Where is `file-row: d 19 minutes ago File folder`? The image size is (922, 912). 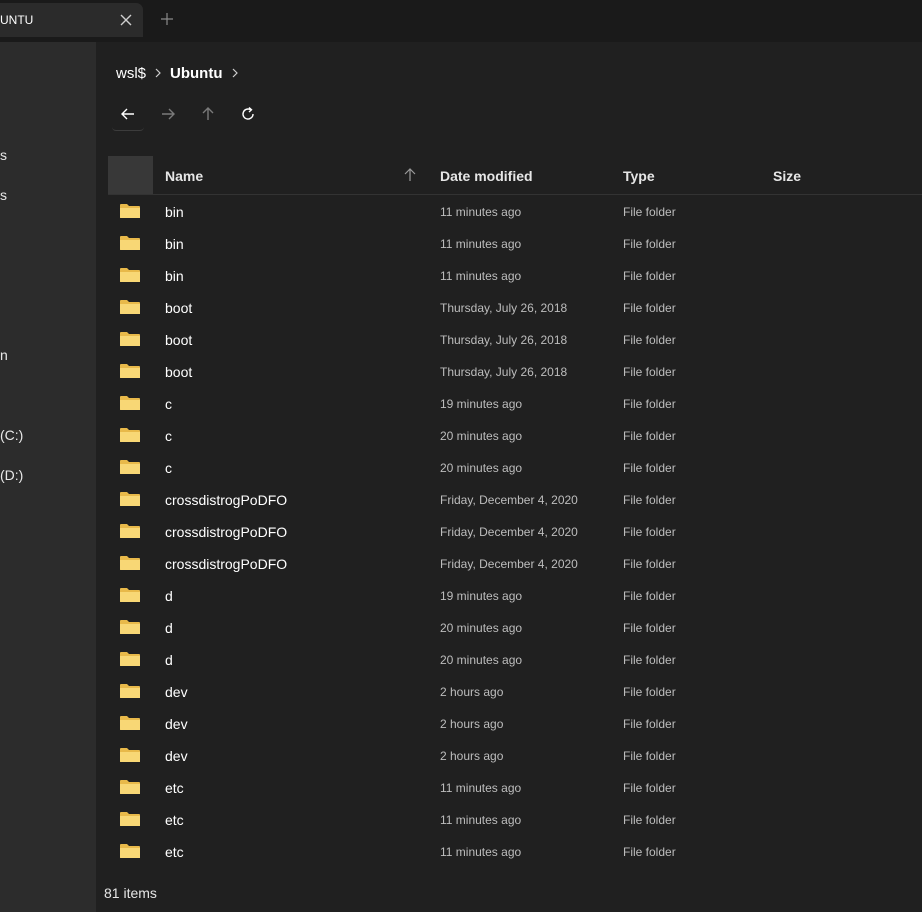
file-row: d 19 minutes ago File folder is located at coordinates (515, 595).